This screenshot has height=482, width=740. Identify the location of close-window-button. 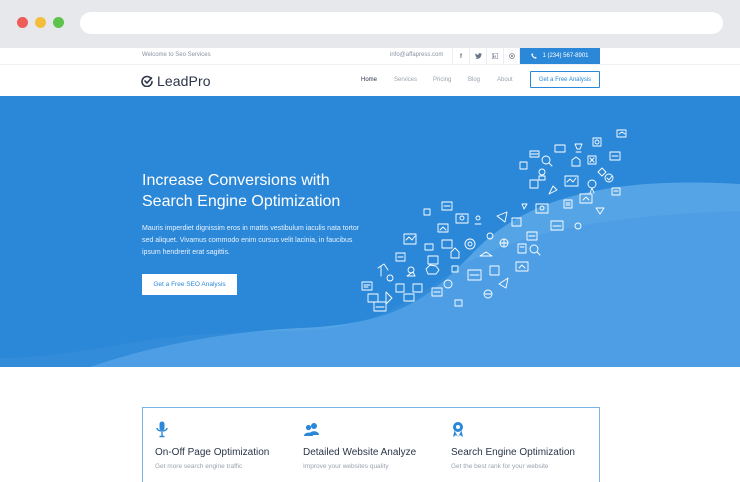
(22, 22).